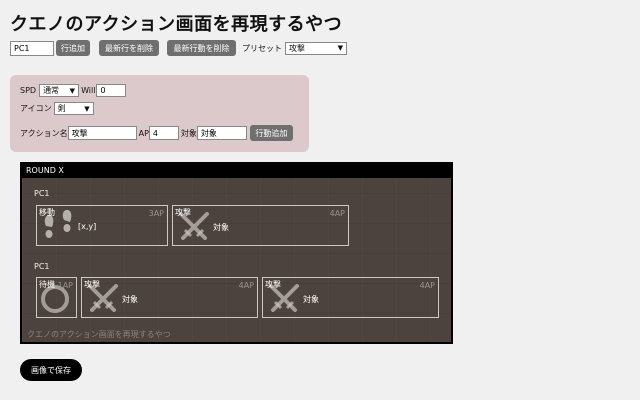 The height and width of the screenshot is (400, 640). I want to click on preset-label: プリセット, so click(262, 48).